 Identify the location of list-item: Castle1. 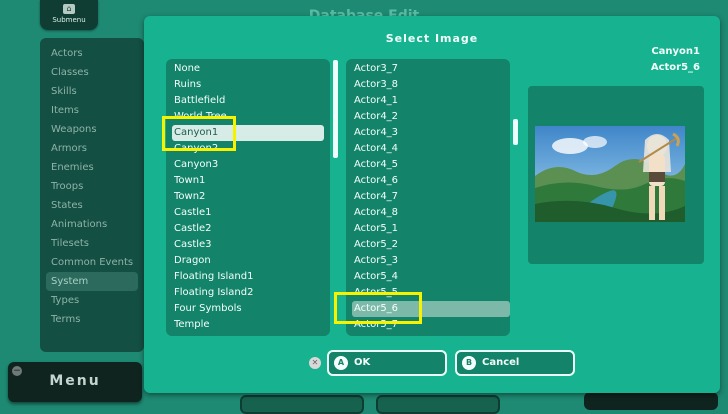
(248, 213).